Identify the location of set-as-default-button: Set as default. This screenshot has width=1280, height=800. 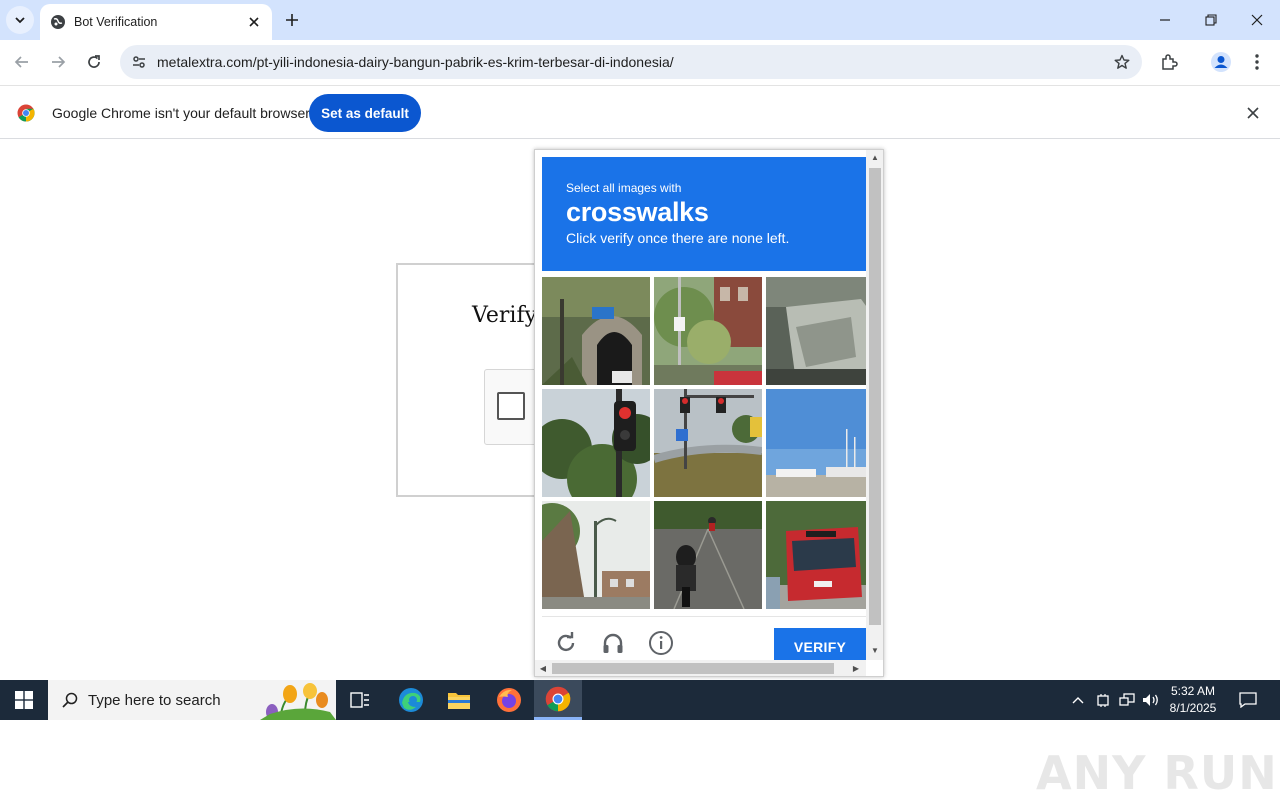
(365, 113).